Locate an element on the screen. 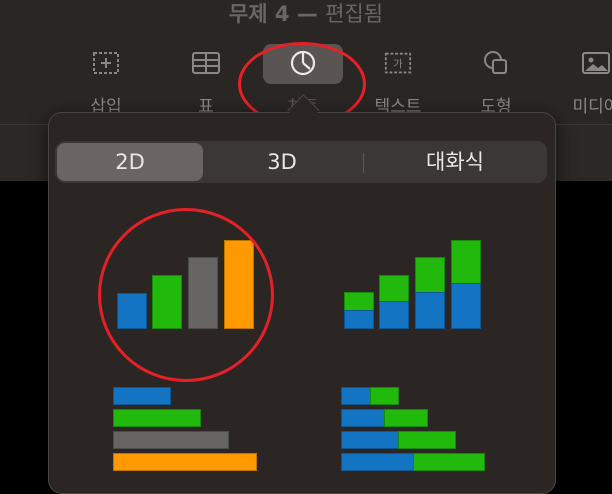 Image resolution: width=612 pixels, height=494 pixels. segment-interactive: 대화식 is located at coordinates (455, 162).